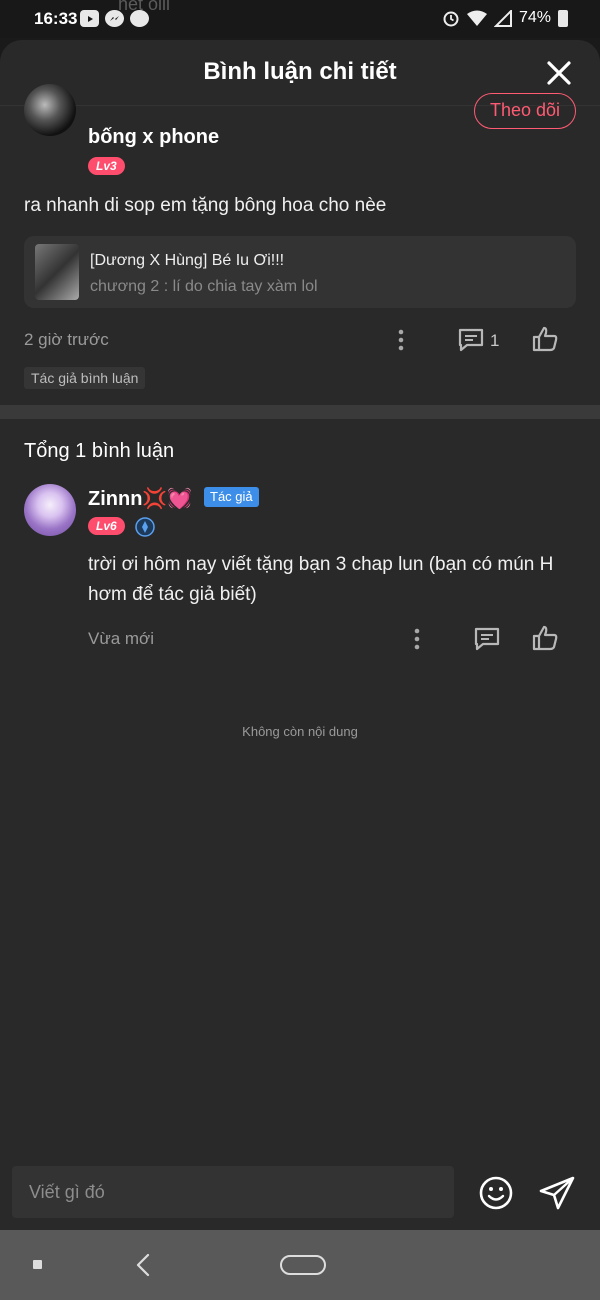 This screenshot has height=1300, width=600. What do you see at coordinates (451, 19) in the screenshot?
I see `alarm-icon` at bounding box center [451, 19].